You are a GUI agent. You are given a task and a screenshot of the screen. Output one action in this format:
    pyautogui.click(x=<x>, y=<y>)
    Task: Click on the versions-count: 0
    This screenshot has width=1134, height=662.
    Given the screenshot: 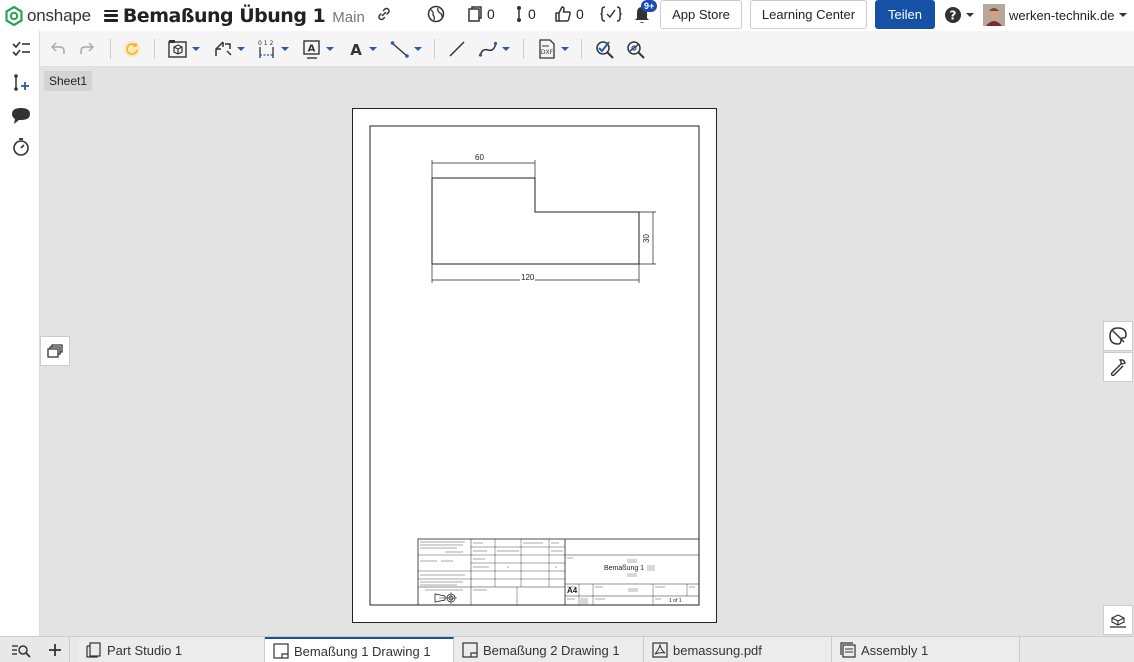 What is the action you would take?
    pyautogui.click(x=491, y=14)
    